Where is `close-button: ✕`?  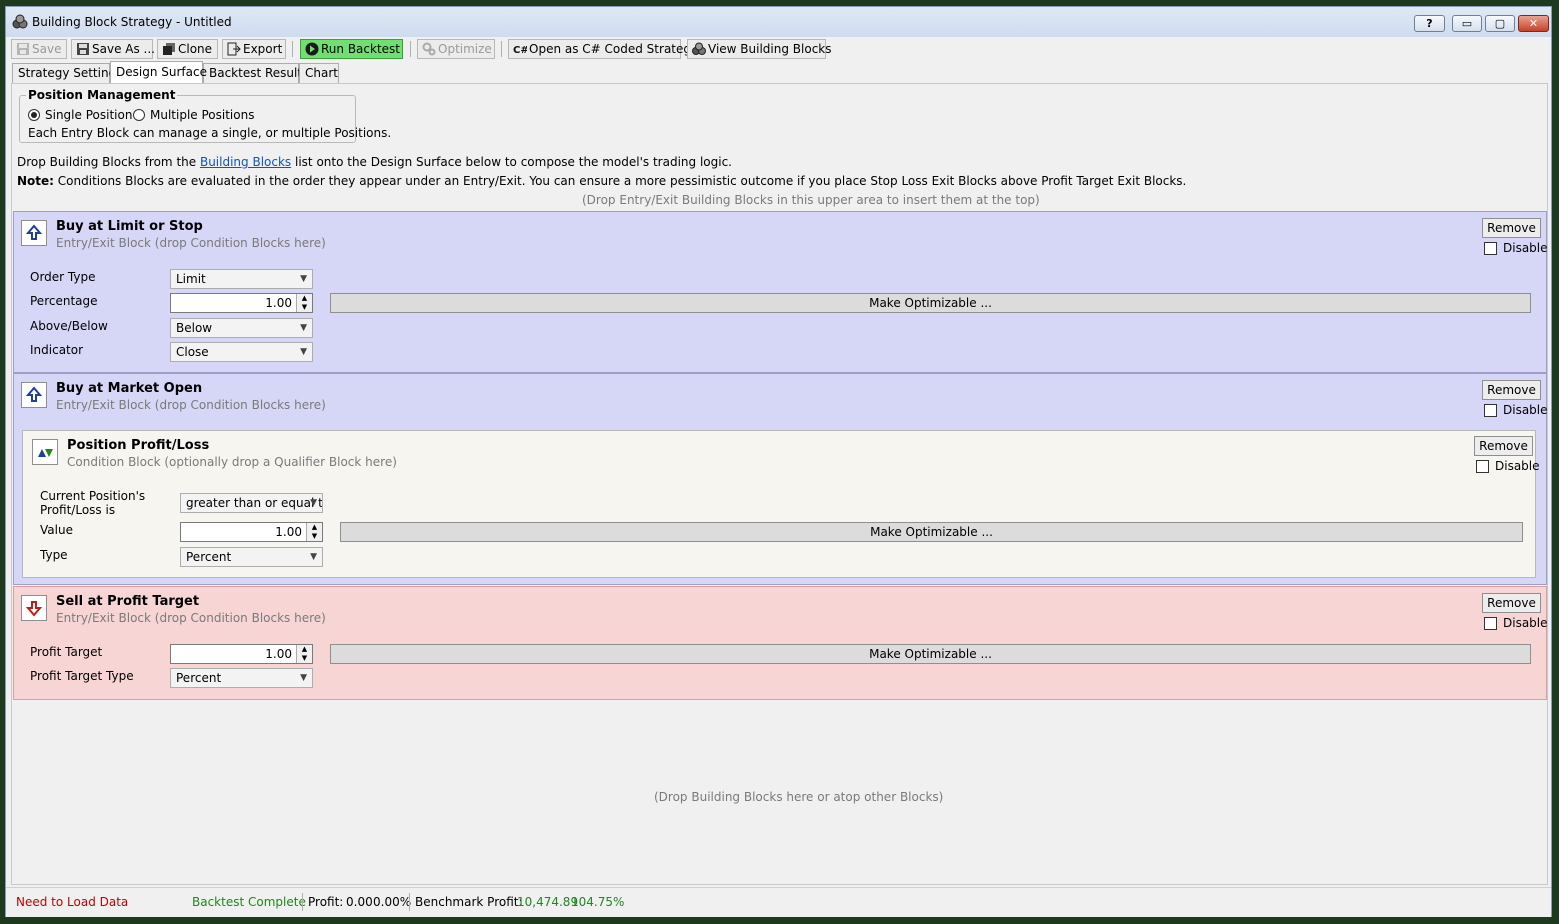
close-button: ✕ is located at coordinates (1533, 23).